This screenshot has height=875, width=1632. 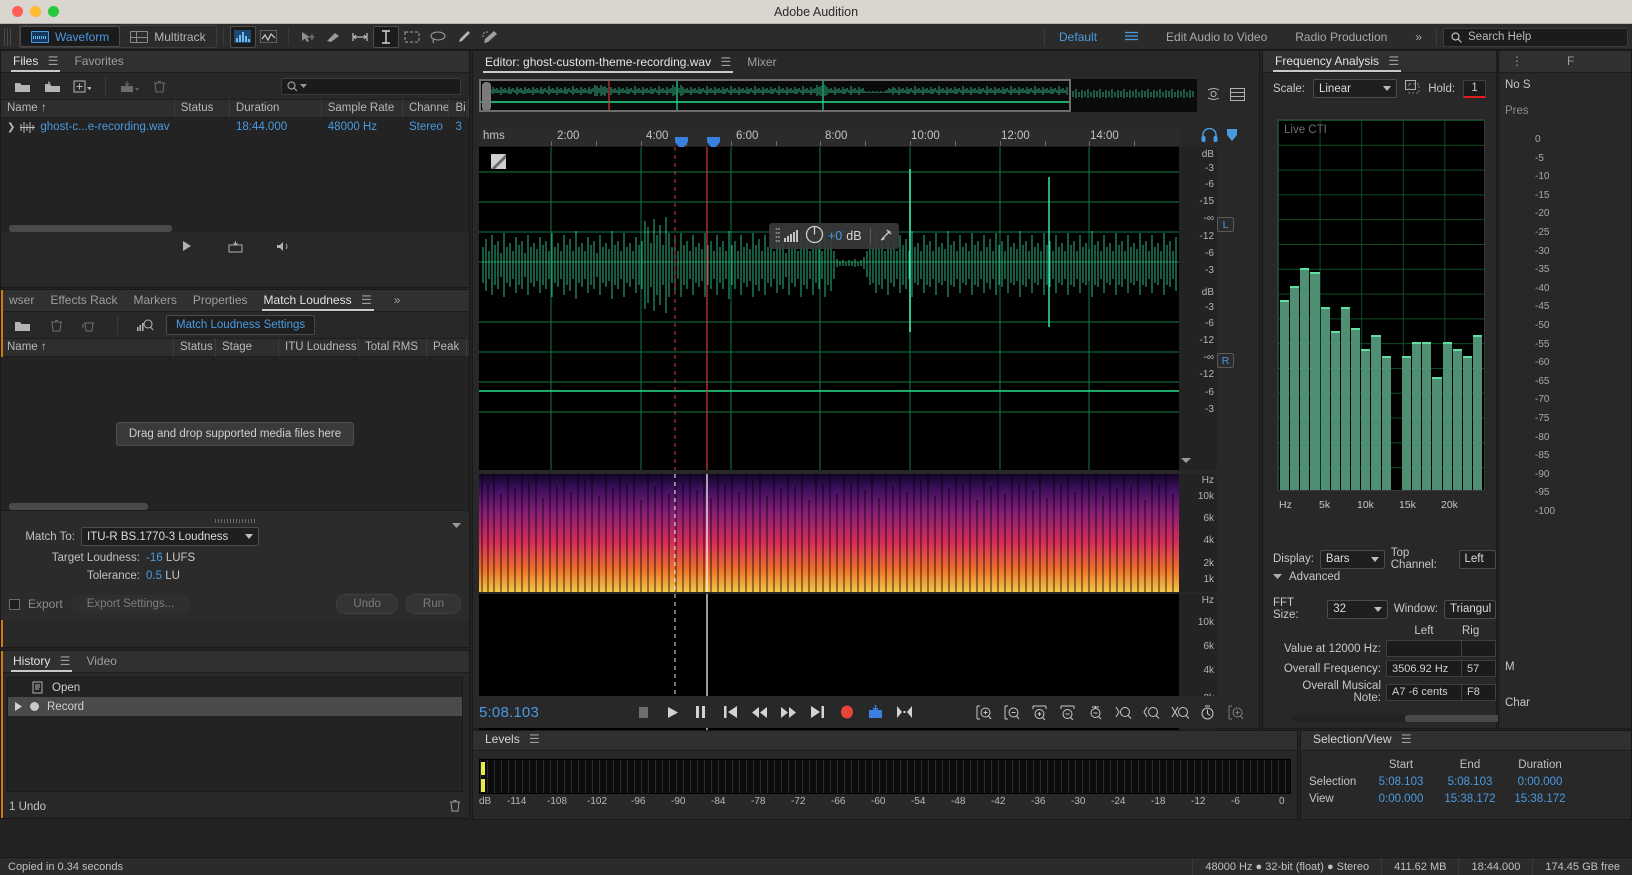 What do you see at coordinates (1306, 577) in the screenshot?
I see `advanced-toggle: Advanced` at bounding box center [1306, 577].